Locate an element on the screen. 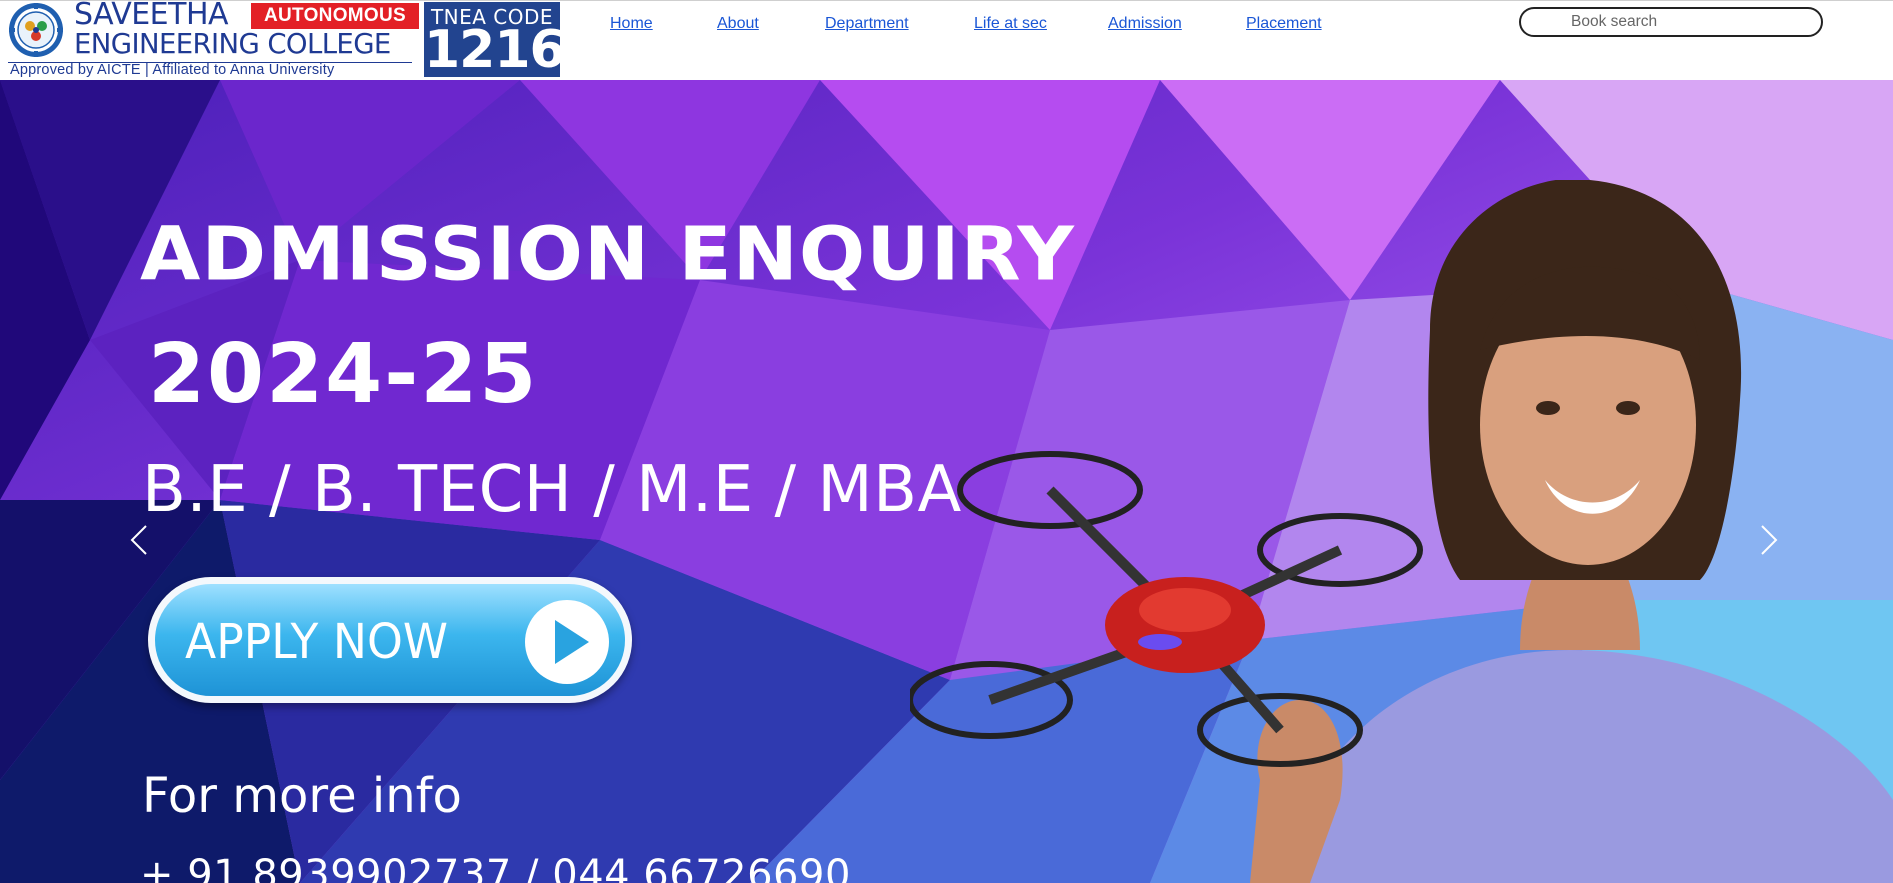  hero-phone-numbers: + 91 8939902737 / 044 66726690 is located at coordinates (495, 867).